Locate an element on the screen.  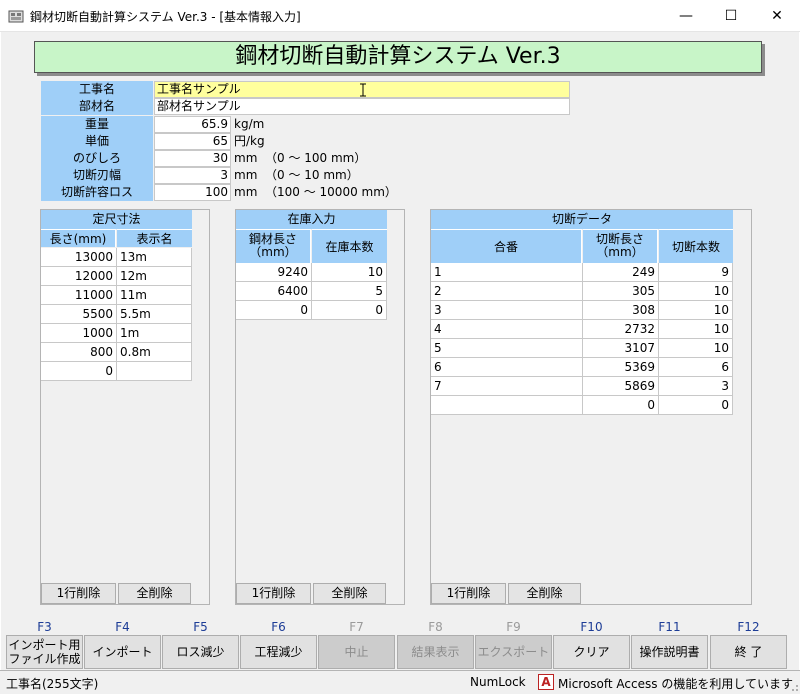
minimize-button: — is located at coordinates (686, 16).